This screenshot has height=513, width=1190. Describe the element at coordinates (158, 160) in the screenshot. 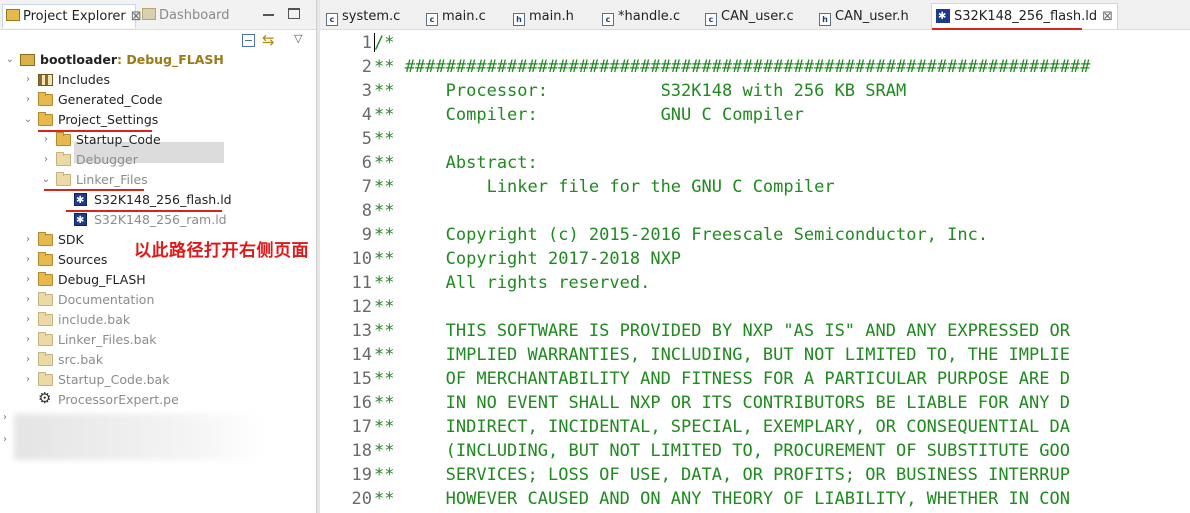

I see `tree-item: › Debugger` at that location.